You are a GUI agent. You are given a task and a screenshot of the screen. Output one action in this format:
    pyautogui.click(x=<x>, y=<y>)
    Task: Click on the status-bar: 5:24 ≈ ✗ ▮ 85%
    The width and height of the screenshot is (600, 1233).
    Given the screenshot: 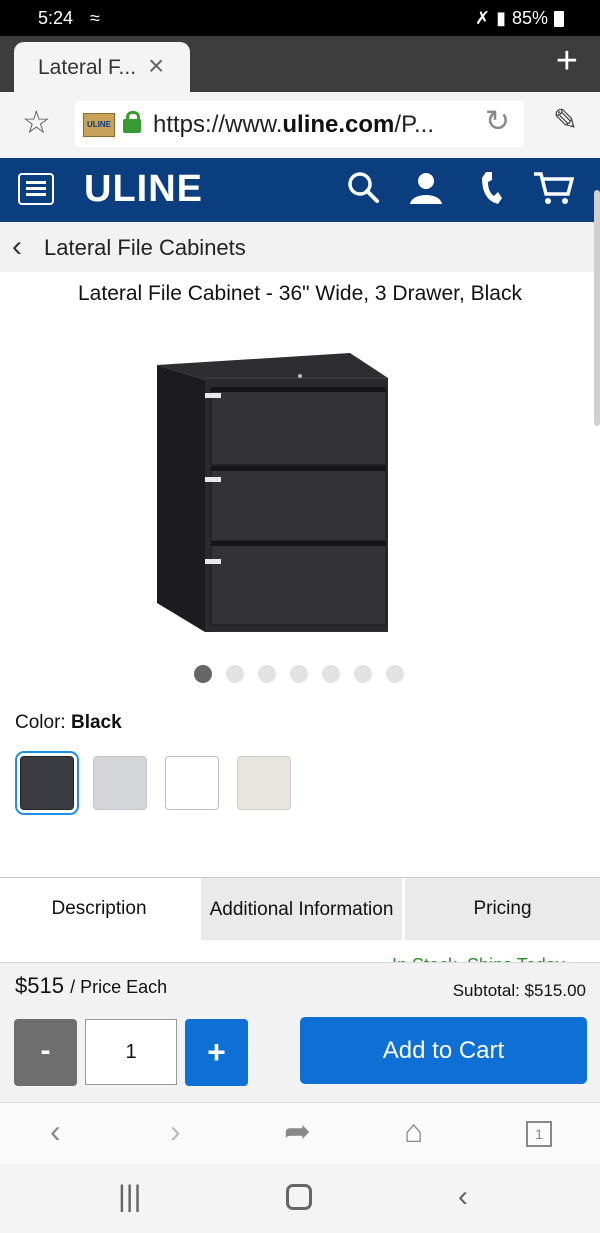 What is the action you would take?
    pyautogui.click(x=300, y=18)
    